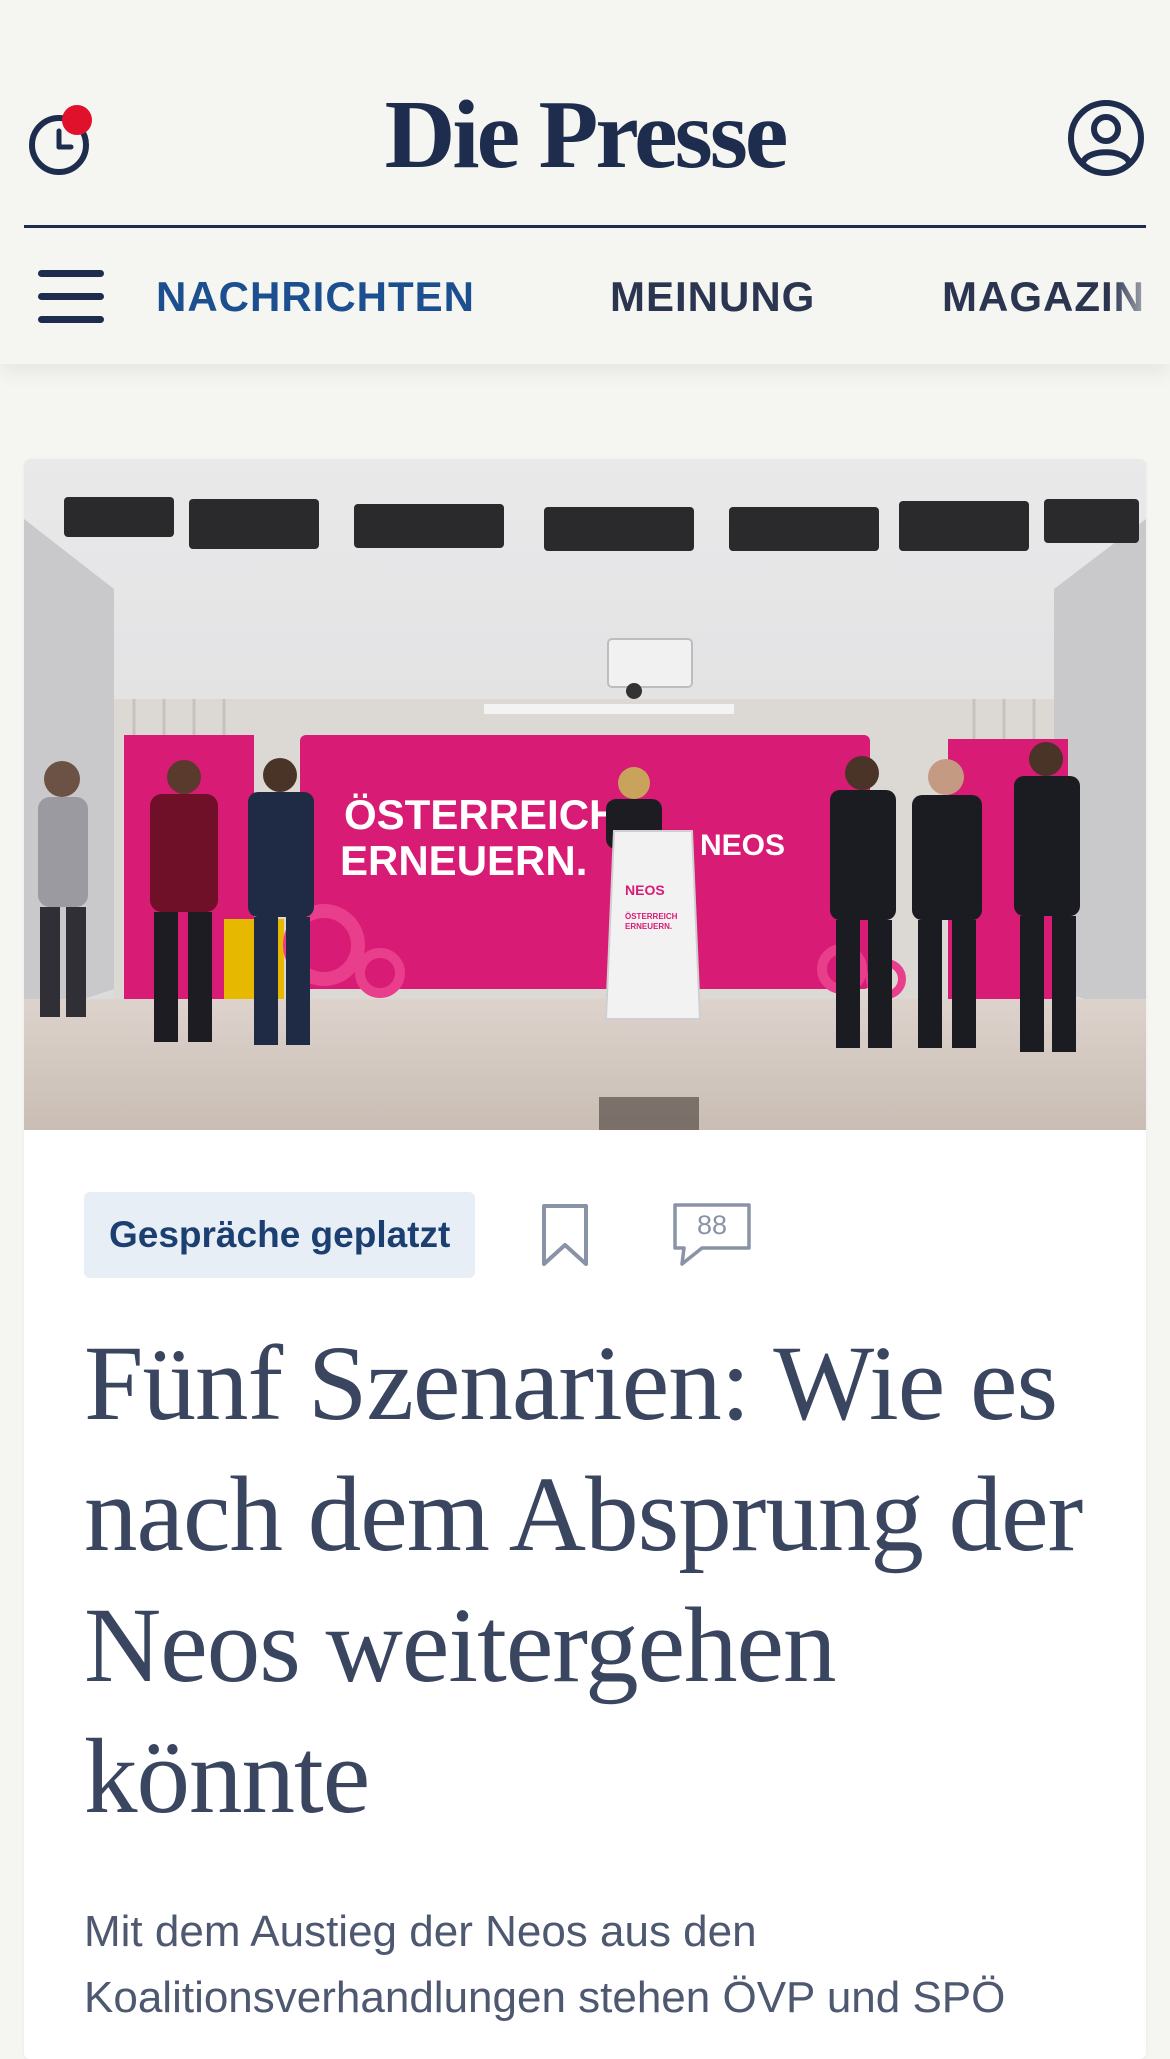 The width and height of the screenshot is (1170, 2059). Describe the element at coordinates (651, 916) in the screenshot. I see `podium-slogan-1: ÖSTERREICH` at that location.